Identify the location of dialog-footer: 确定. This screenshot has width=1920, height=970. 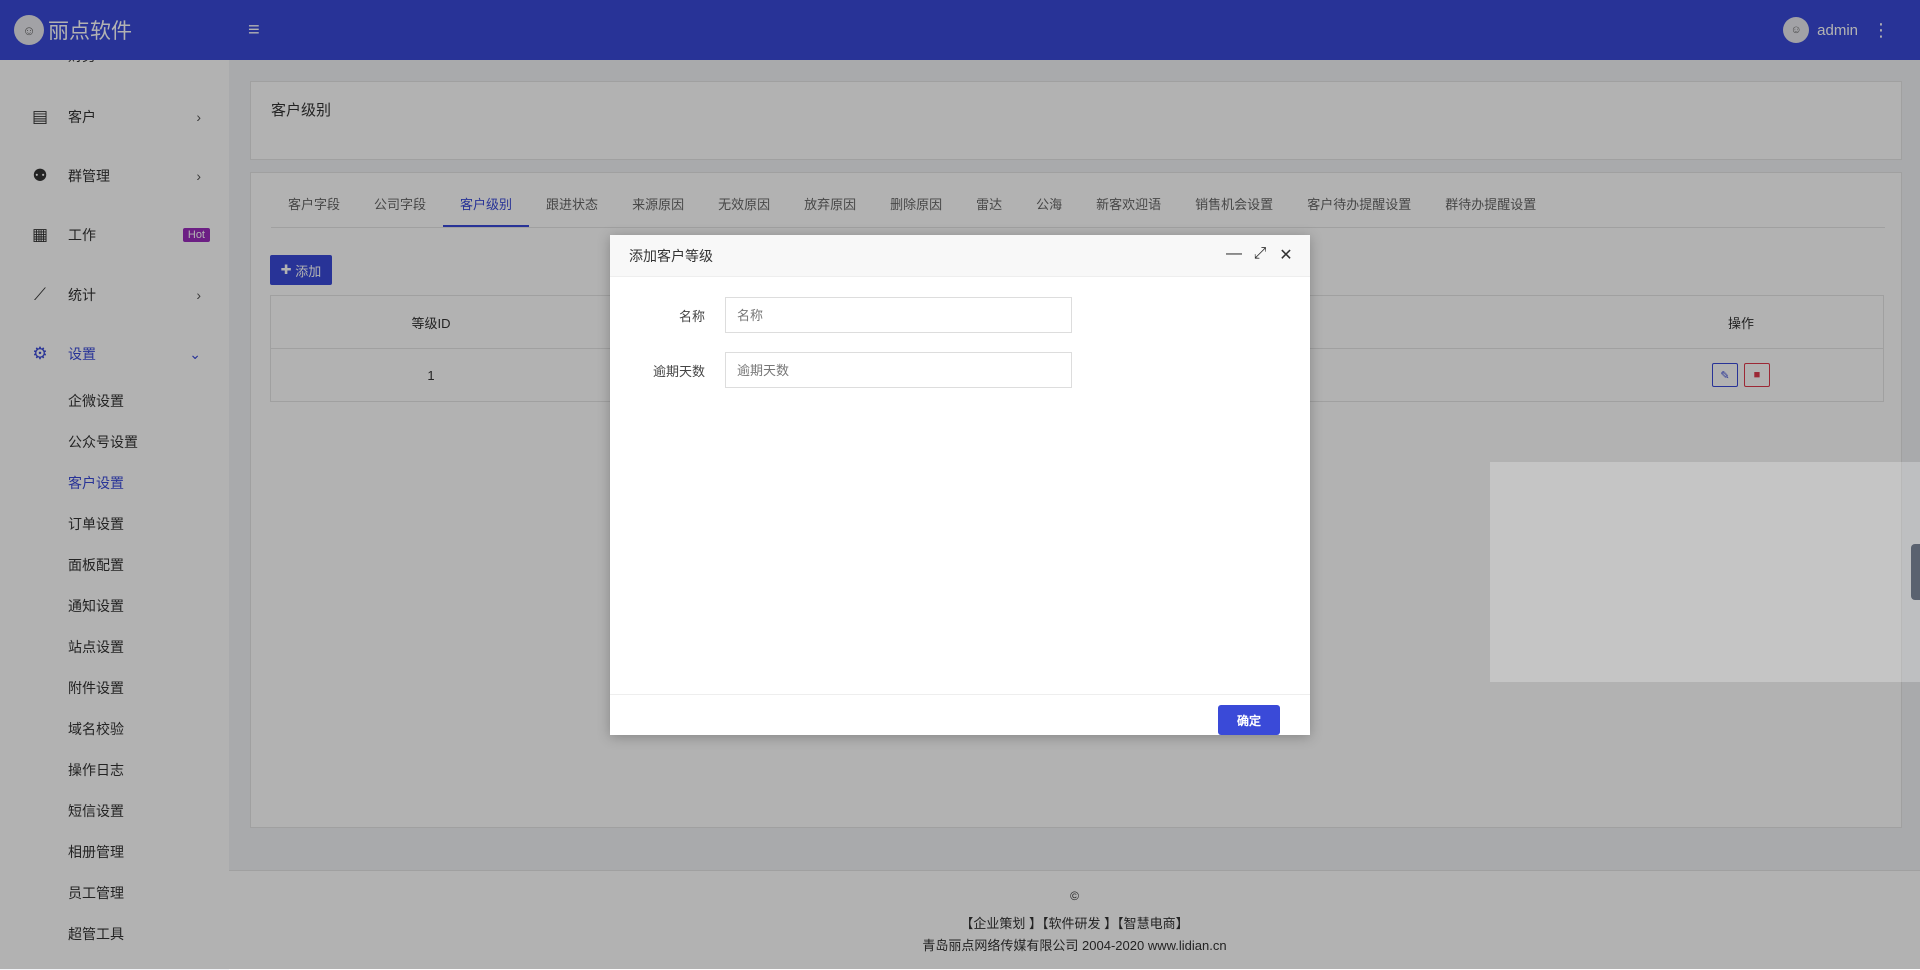
(960, 714).